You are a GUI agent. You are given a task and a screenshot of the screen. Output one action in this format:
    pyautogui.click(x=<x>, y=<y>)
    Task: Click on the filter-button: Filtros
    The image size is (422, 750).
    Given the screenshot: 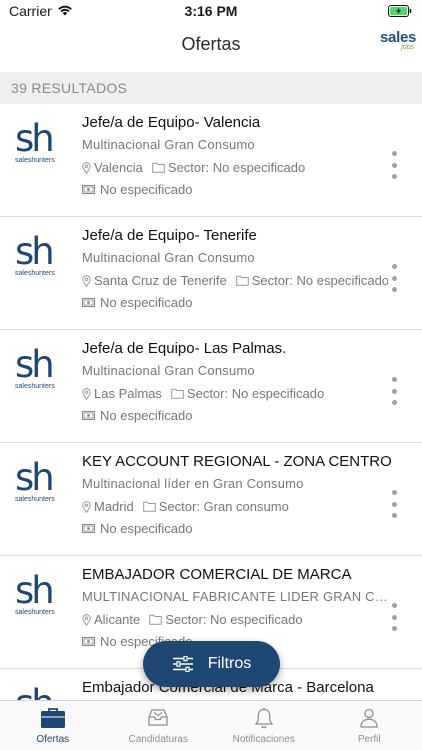 What is the action you would take?
    pyautogui.click(x=211, y=664)
    